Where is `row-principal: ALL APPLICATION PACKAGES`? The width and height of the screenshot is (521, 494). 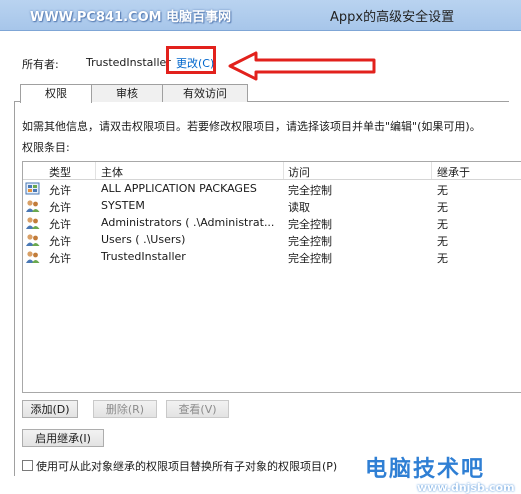
row-principal: ALL APPLICATION PACKAGES is located at coordinates (179, 188).